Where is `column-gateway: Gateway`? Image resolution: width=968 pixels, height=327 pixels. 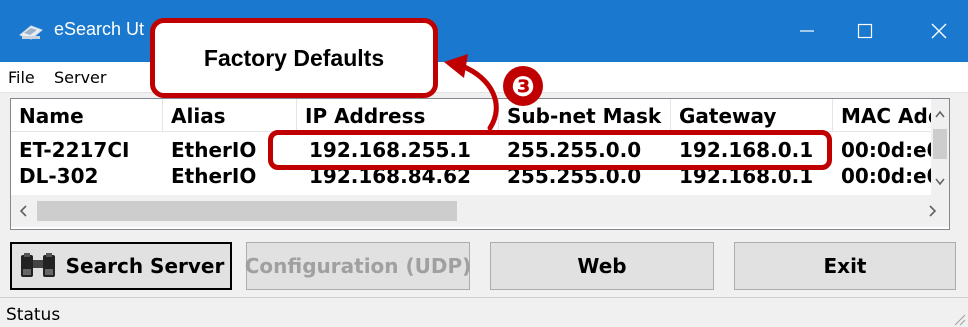 column-gateway: Gateway is located at coordinates (752, 115).